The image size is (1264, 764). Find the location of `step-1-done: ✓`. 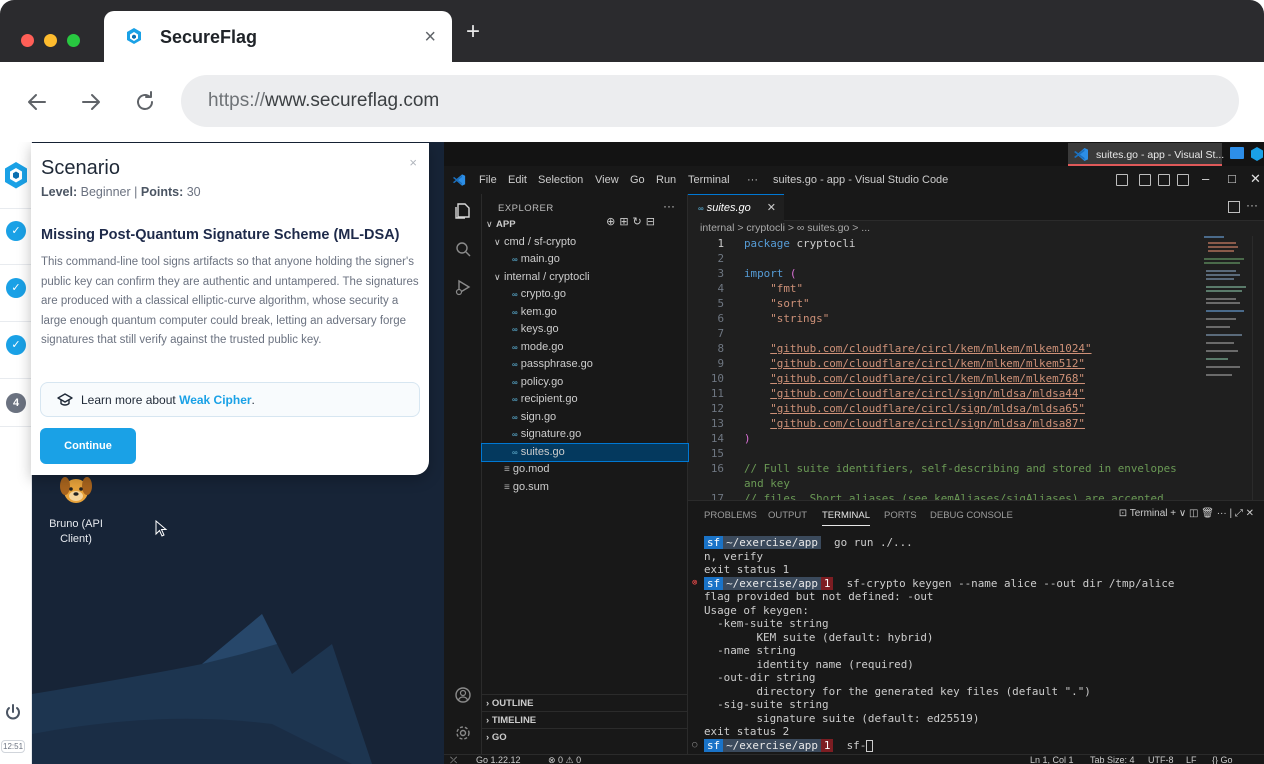

step-1-done: ✓ is located at coordinates (16, 231).